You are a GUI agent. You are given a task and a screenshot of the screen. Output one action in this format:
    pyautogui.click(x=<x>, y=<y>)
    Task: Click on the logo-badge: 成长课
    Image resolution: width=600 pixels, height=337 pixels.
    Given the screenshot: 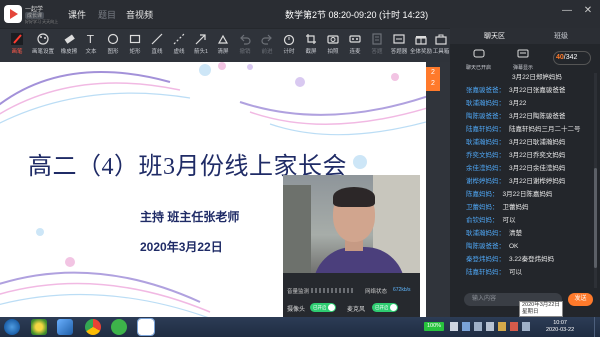 What is the action you would take?
    pyautogui.click(x=35, y=15)
    